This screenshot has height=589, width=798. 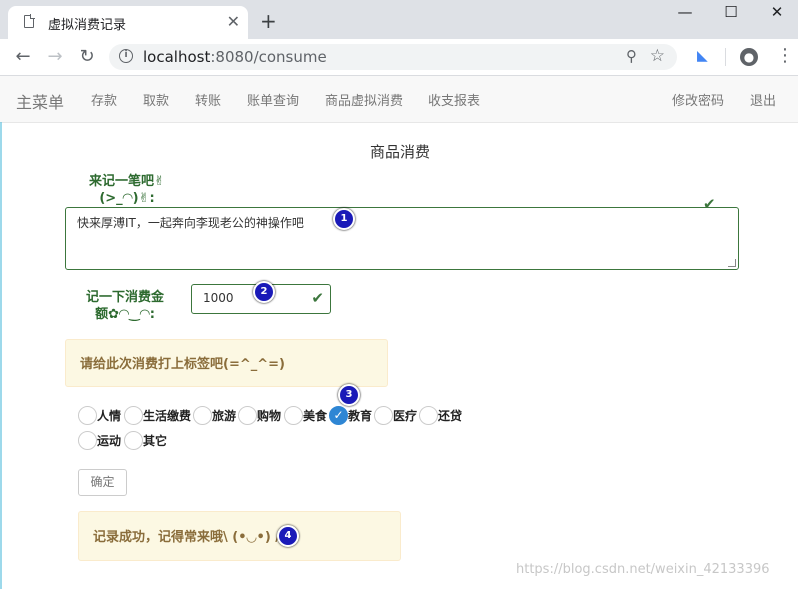 I want to click on radio-sports, so click(x=87, y=440).